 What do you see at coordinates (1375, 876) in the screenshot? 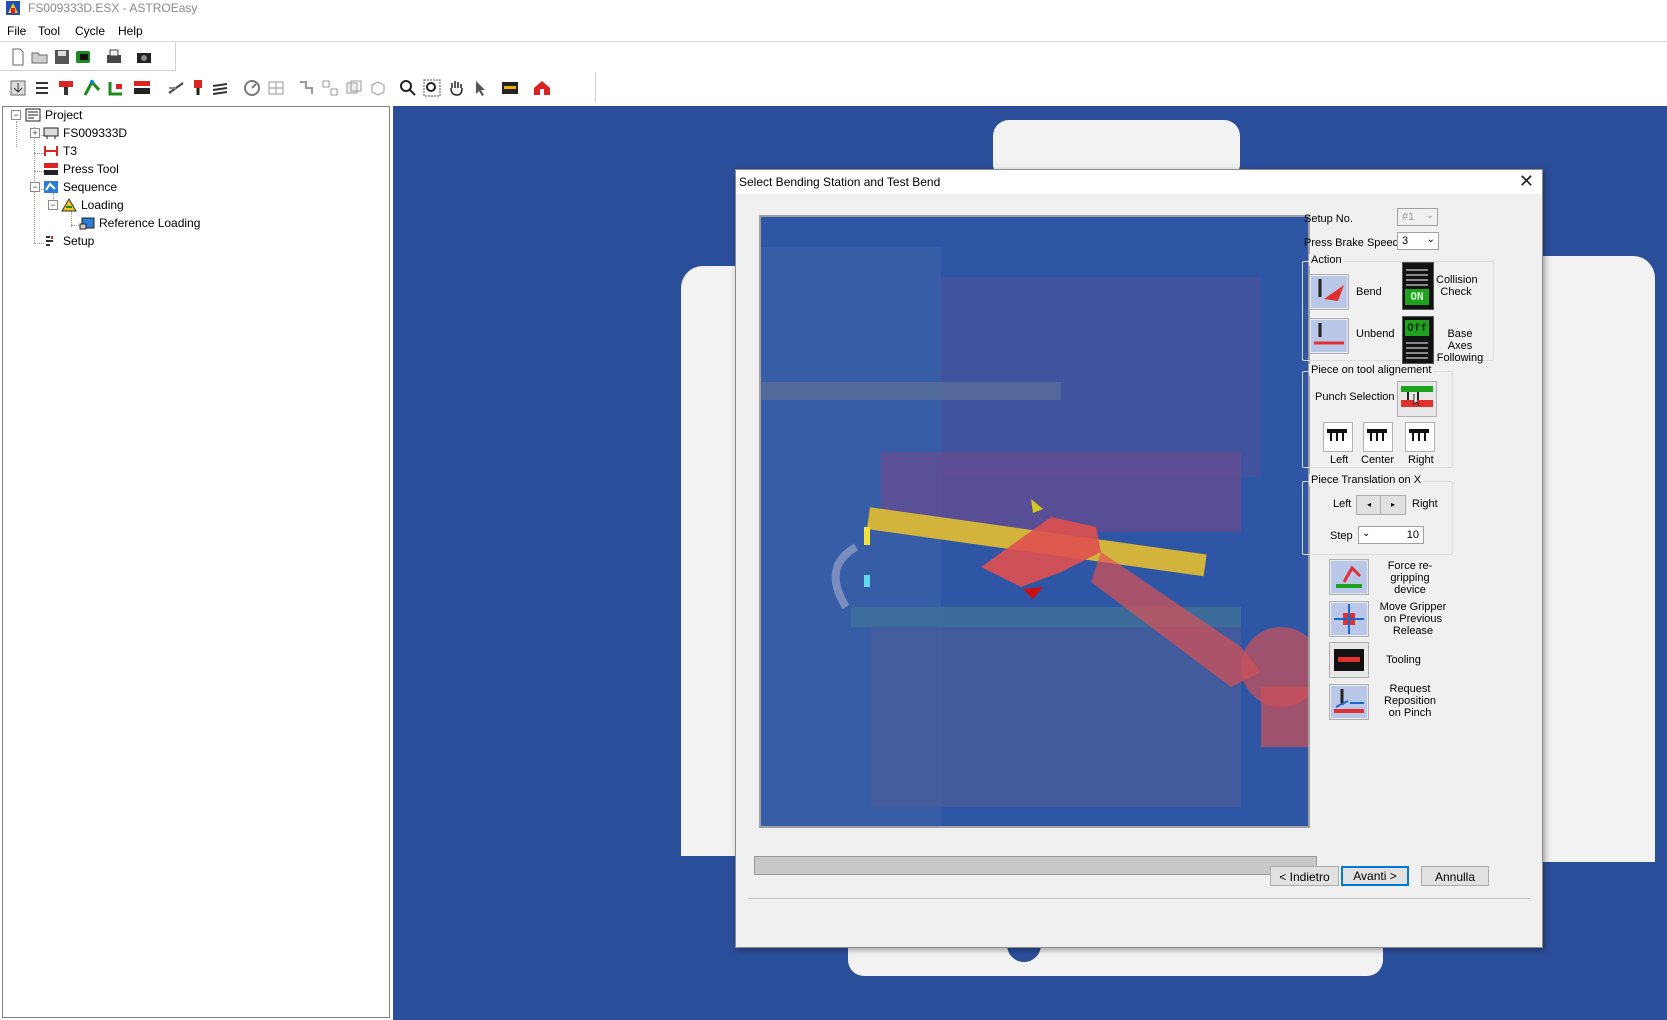
I see `next-button: Avanti >` at bounding box center [1375, 876].